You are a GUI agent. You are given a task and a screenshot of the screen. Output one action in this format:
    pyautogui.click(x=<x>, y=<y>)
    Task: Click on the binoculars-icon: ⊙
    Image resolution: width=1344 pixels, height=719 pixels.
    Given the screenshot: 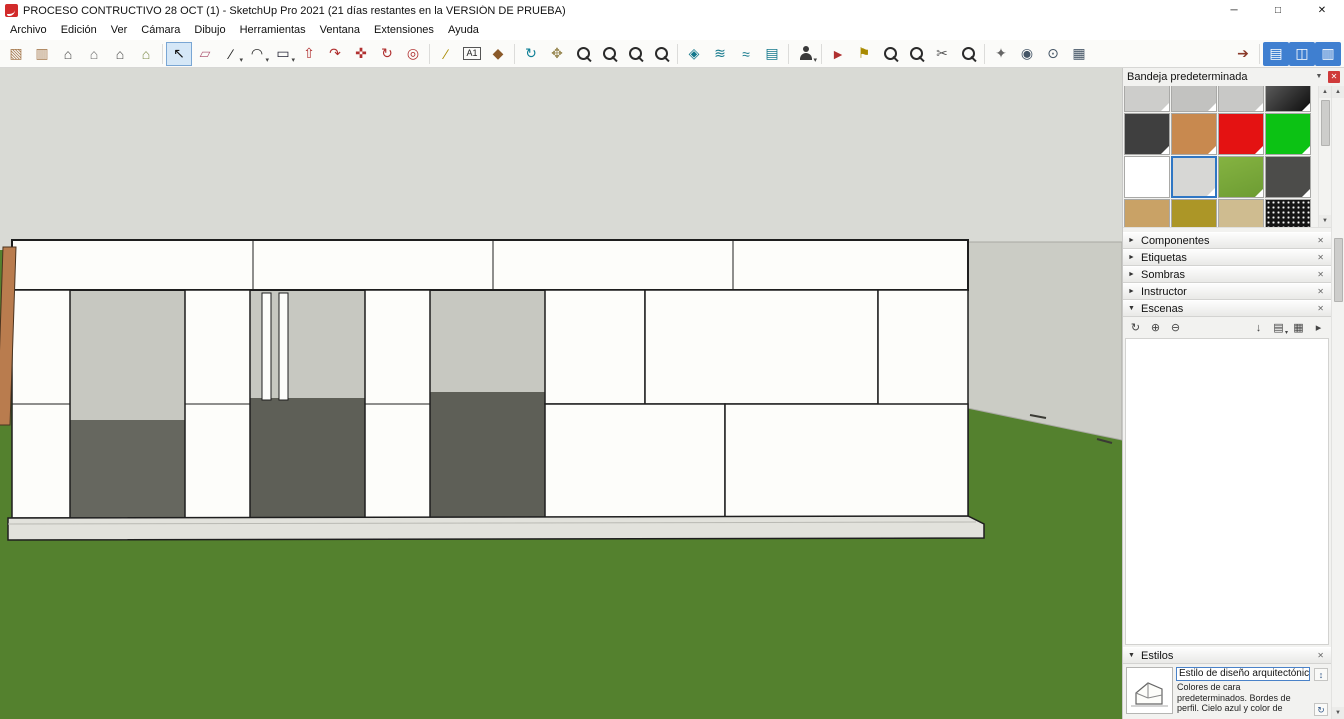 What is the action you would take?
    pyautogui.click(x=1053, y=54)
    